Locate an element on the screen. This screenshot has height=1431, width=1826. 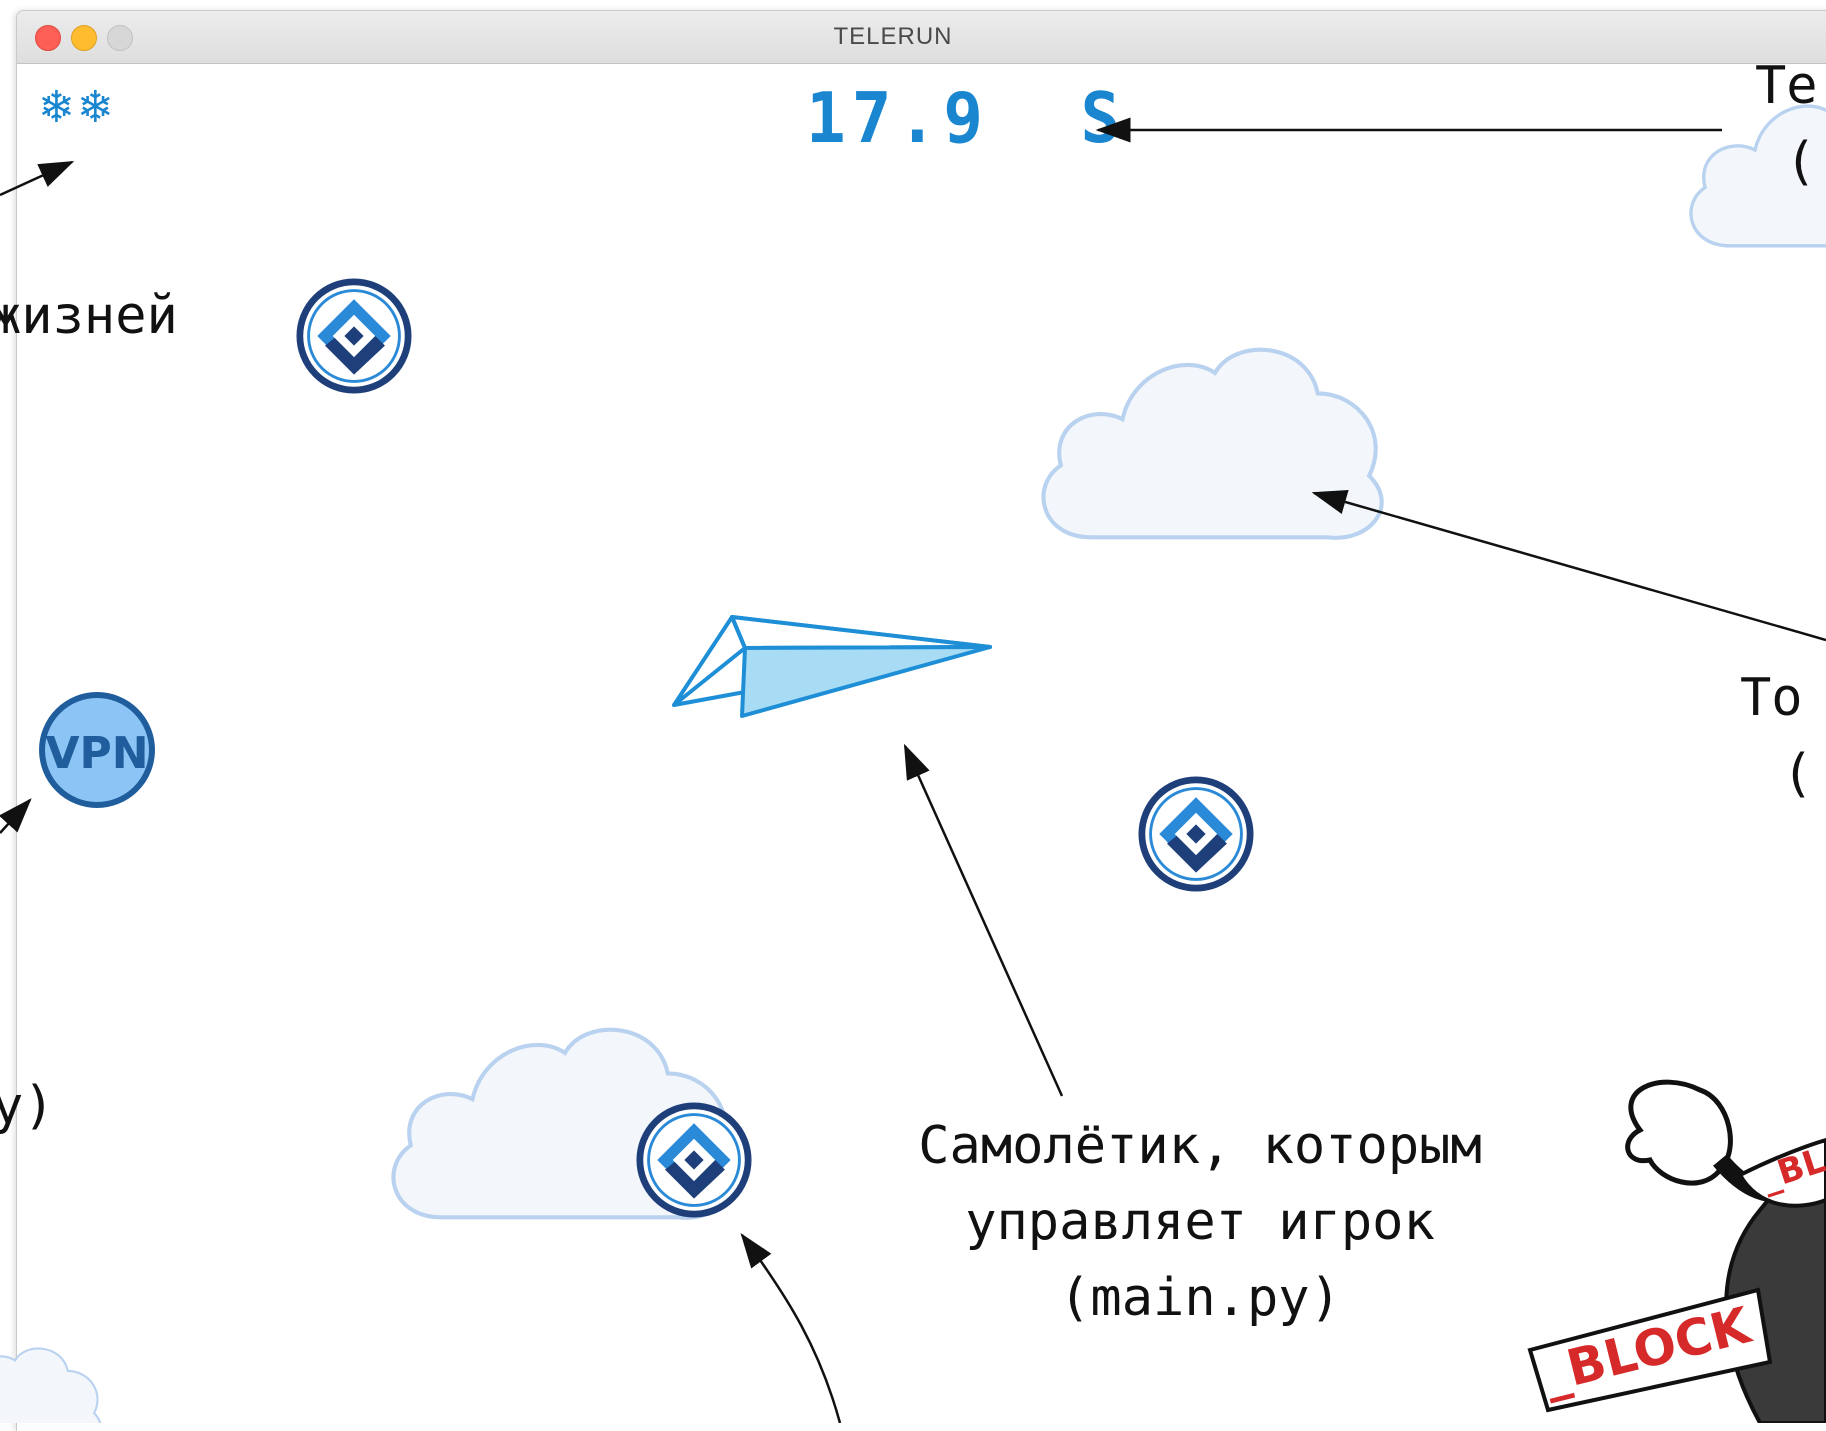
annotation-line: управляет игрок is located at coordinates (1200, 1222).